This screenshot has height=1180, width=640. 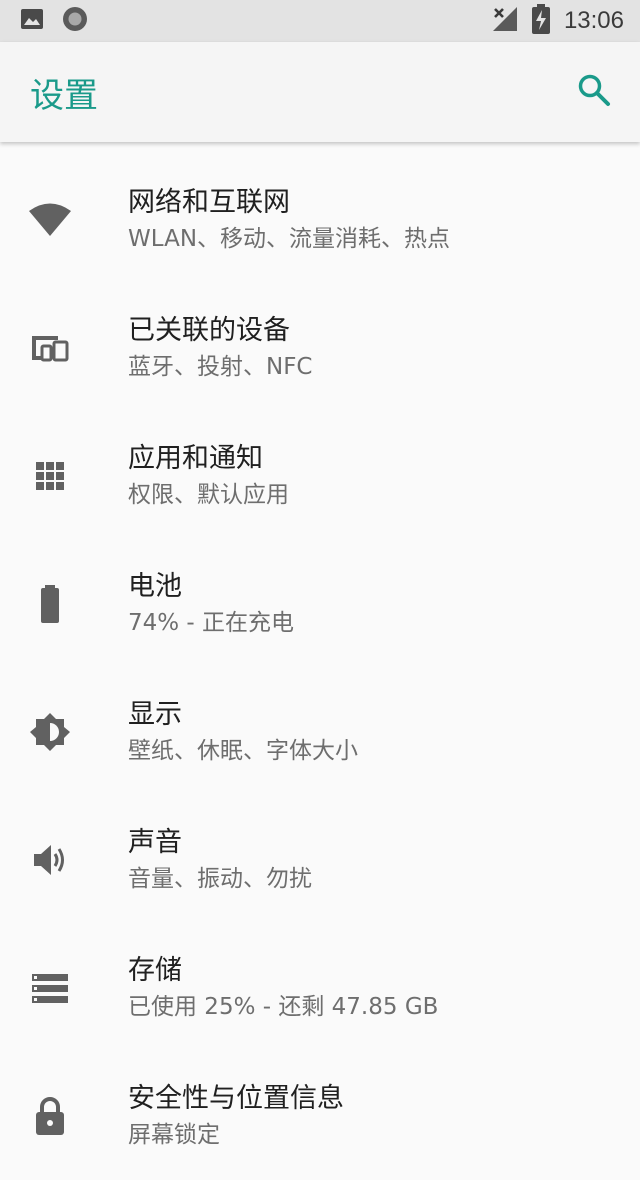 I want to click on item-subtitle: 音量、振动、勿扰, so click(x=220, y=879).